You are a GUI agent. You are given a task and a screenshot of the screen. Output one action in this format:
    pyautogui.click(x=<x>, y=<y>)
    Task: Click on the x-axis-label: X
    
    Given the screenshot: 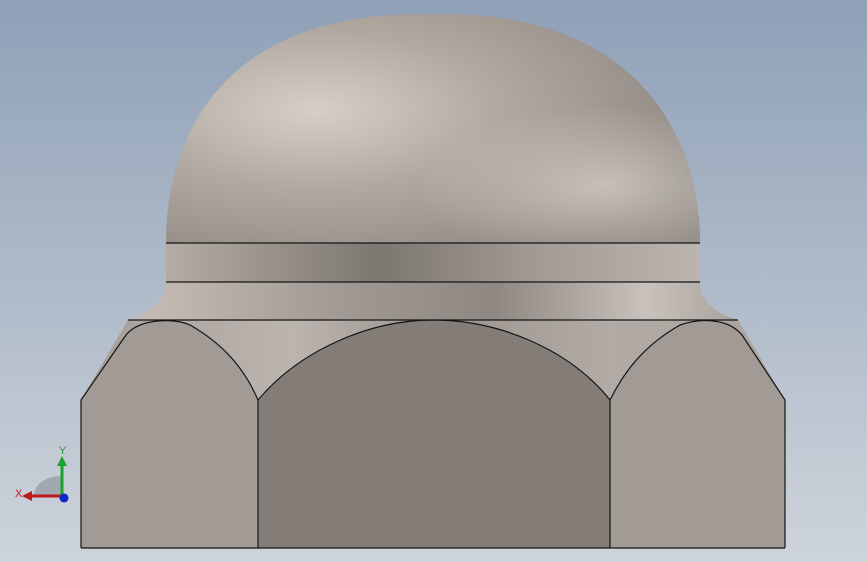 What is the action you would take?
    pyautogui.click(x=19, y=494)
    